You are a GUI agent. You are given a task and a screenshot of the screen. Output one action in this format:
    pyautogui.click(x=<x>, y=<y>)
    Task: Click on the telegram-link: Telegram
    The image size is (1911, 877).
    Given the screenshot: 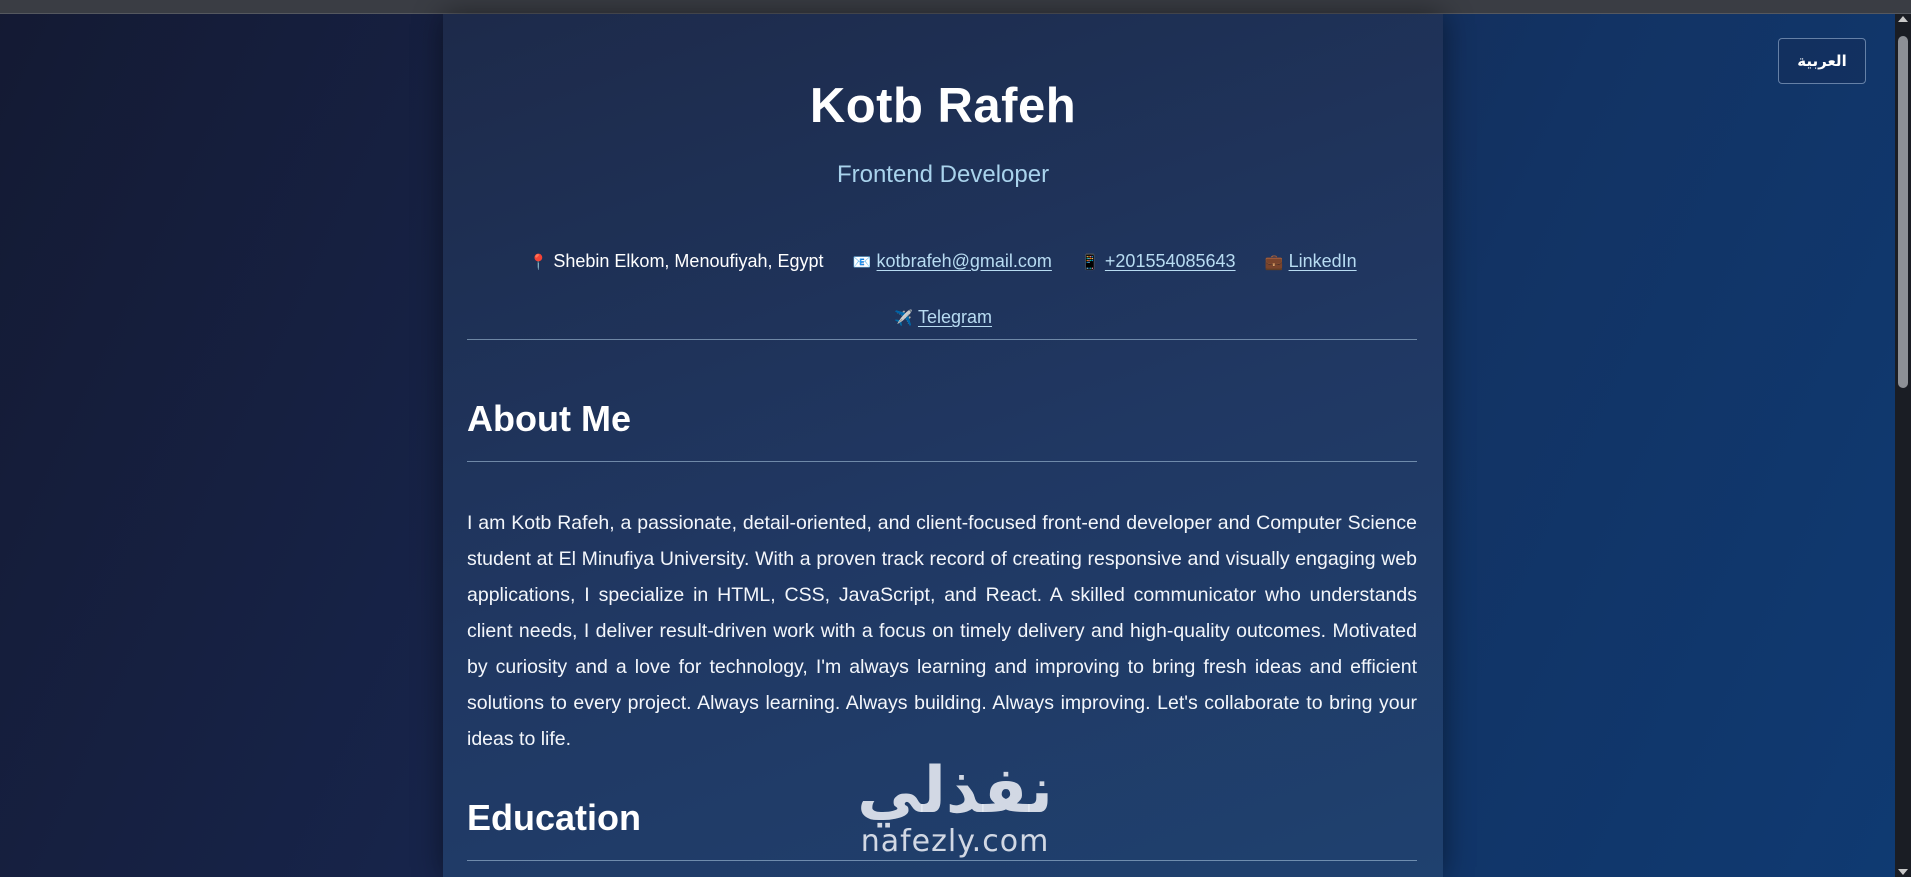 What is the action you would take?
    pyautogui.click(x=955, y=317)
    